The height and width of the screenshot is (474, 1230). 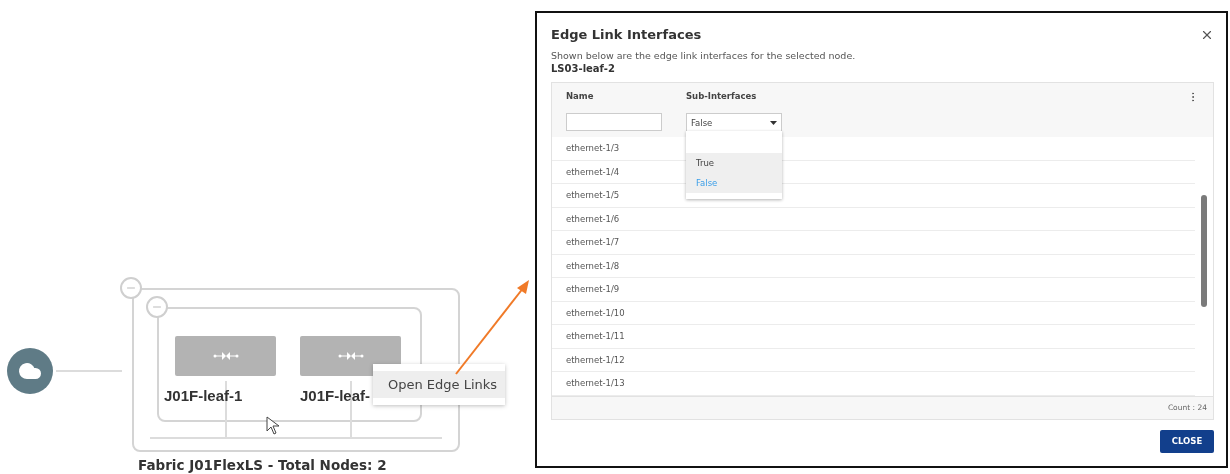 I want to click on name-filter-input, so click(x=614, y=122).